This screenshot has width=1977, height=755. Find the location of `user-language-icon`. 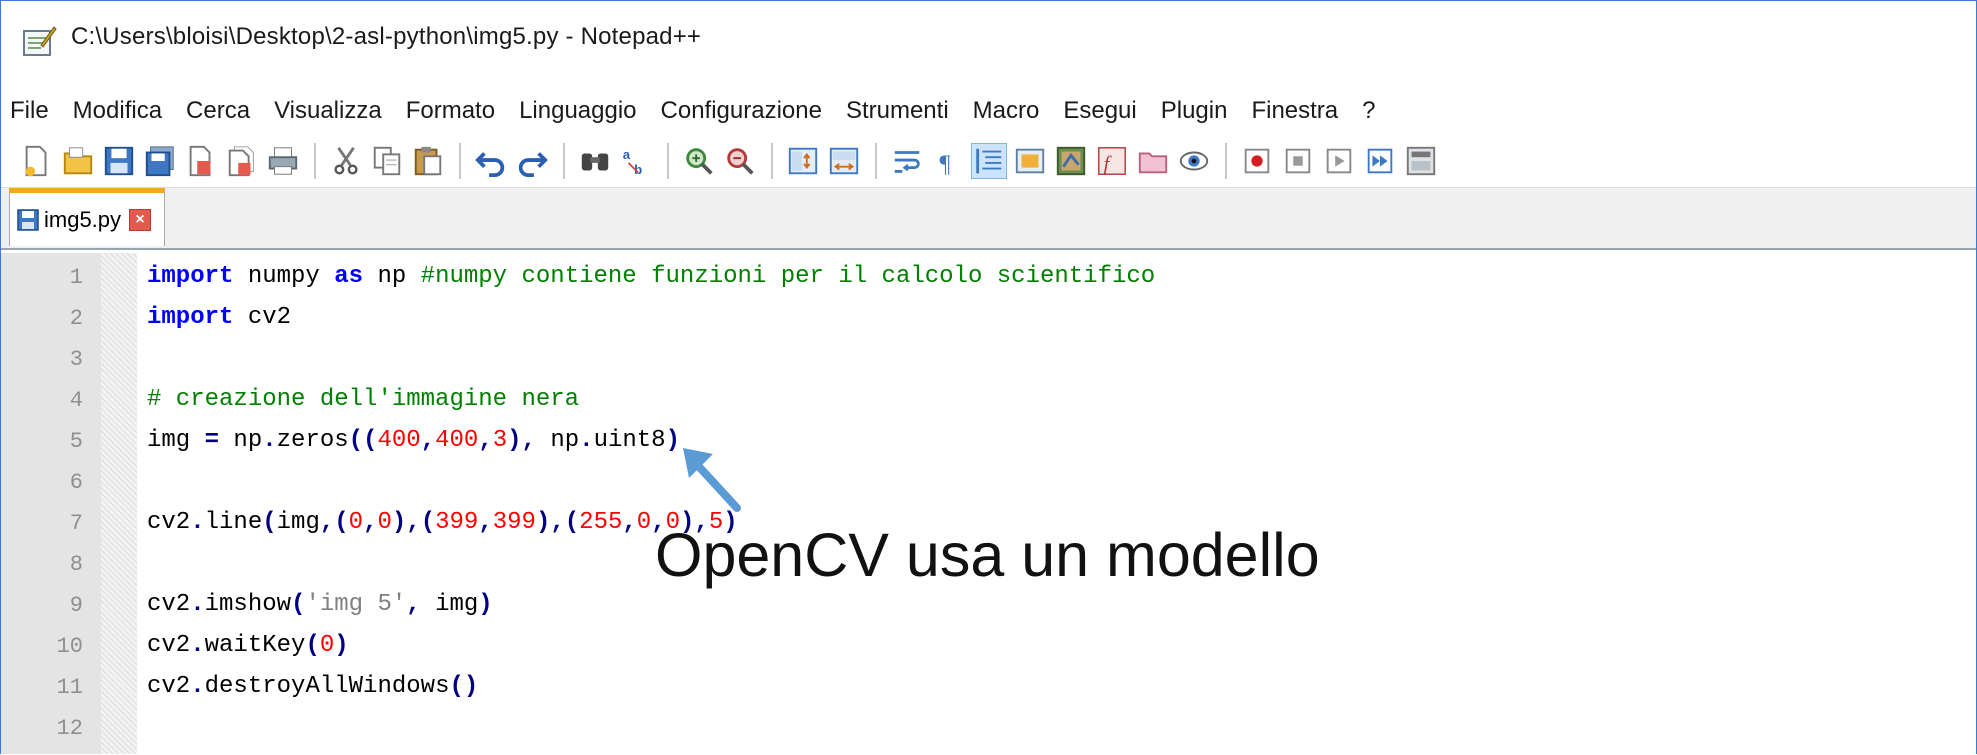

user-language-icon is located at coordinates (1030, 161).